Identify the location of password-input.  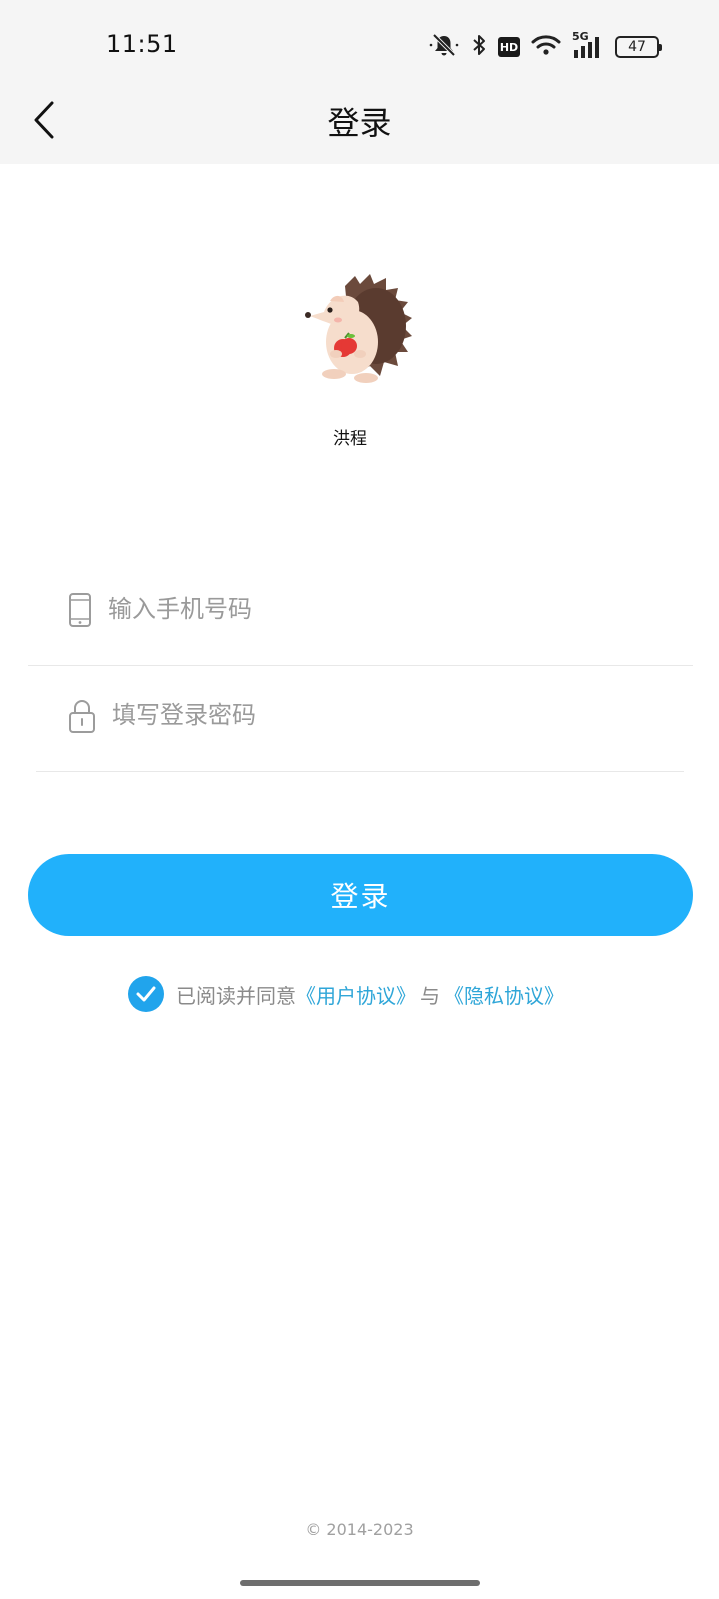
(372, 715).